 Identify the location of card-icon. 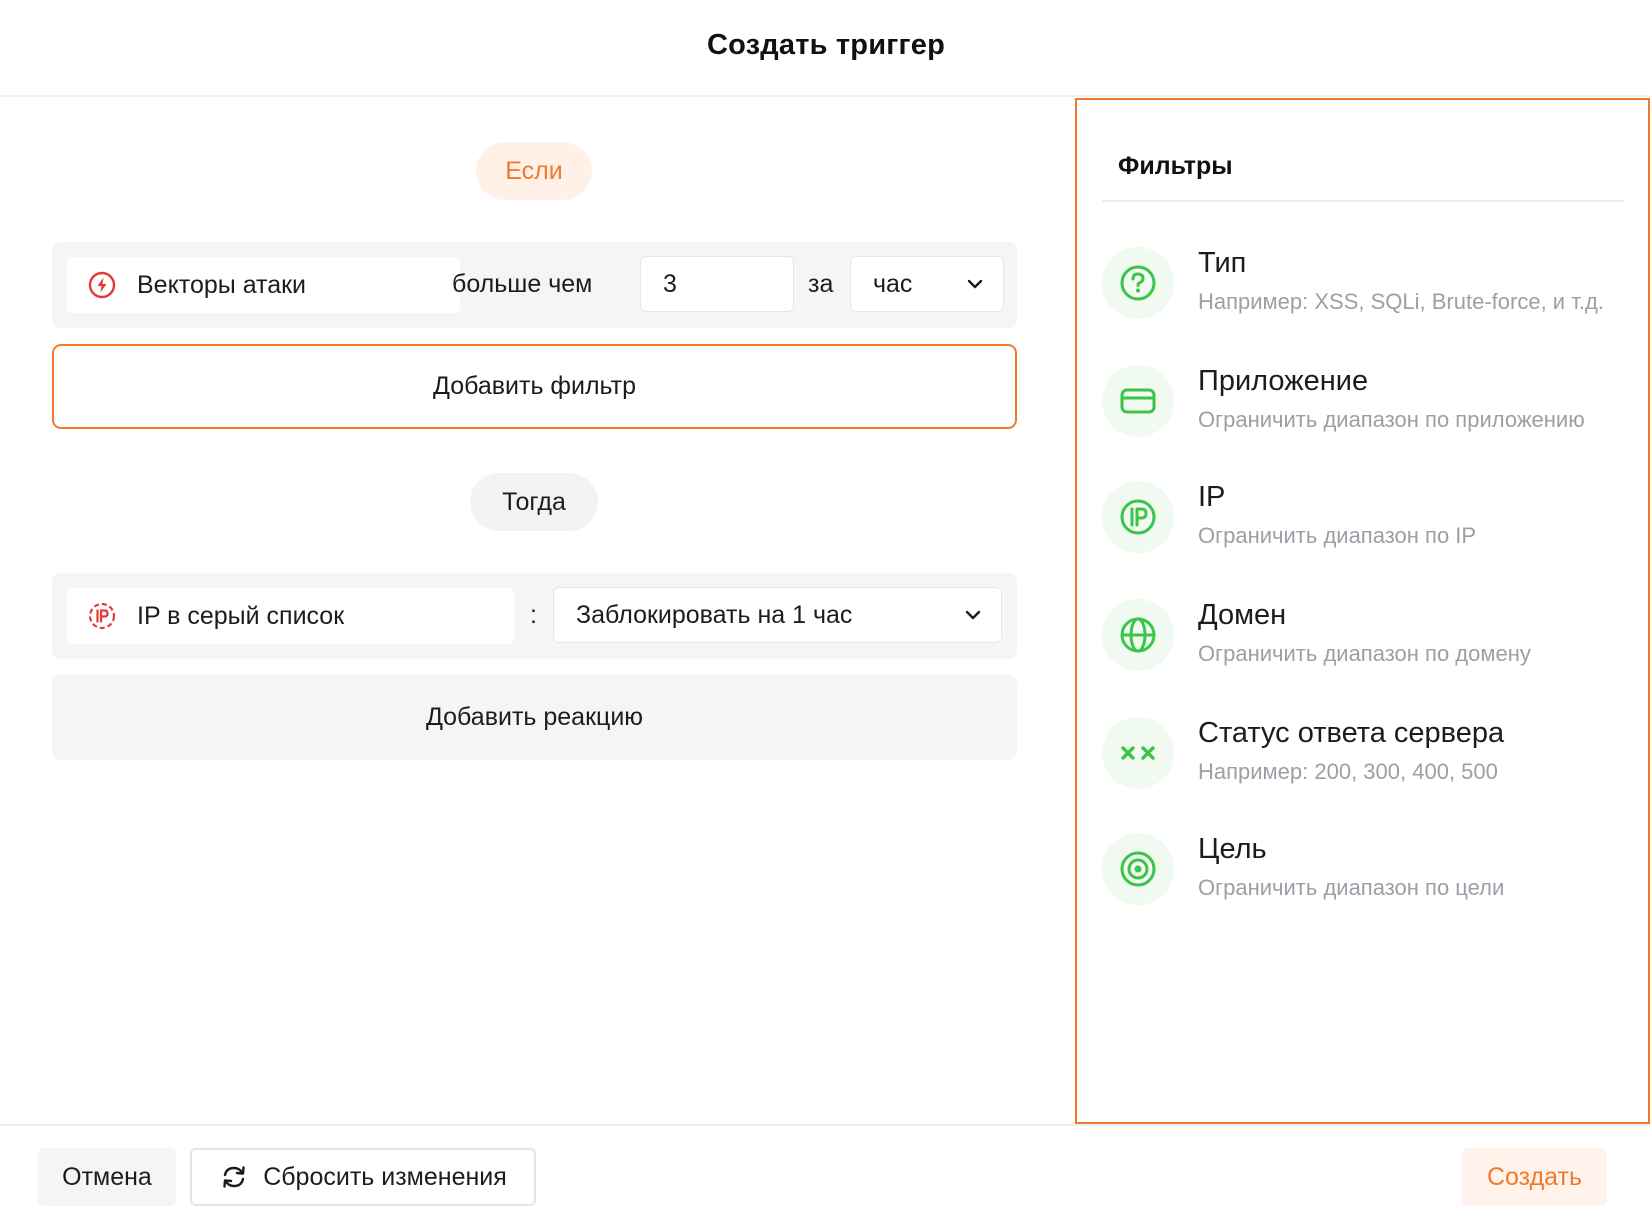
(1138, 401).